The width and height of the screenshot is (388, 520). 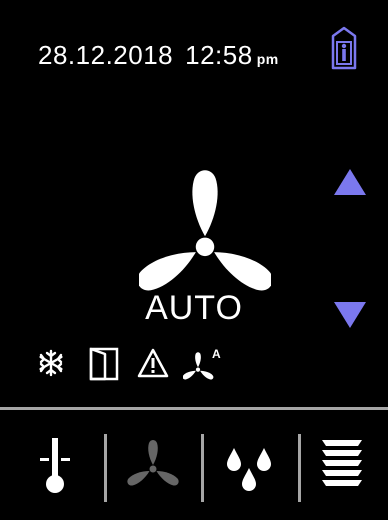 I want to click on date-time: 28.12.2018 12:58 pm, so click(x=158, y=55).